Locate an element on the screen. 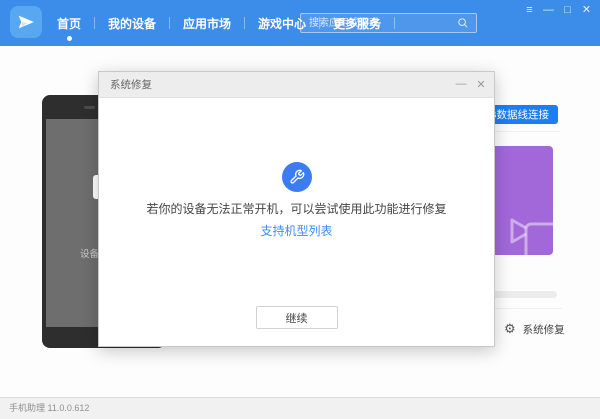  nav-item-my-devices: 我的设备 is located at coordinates (132, 23).